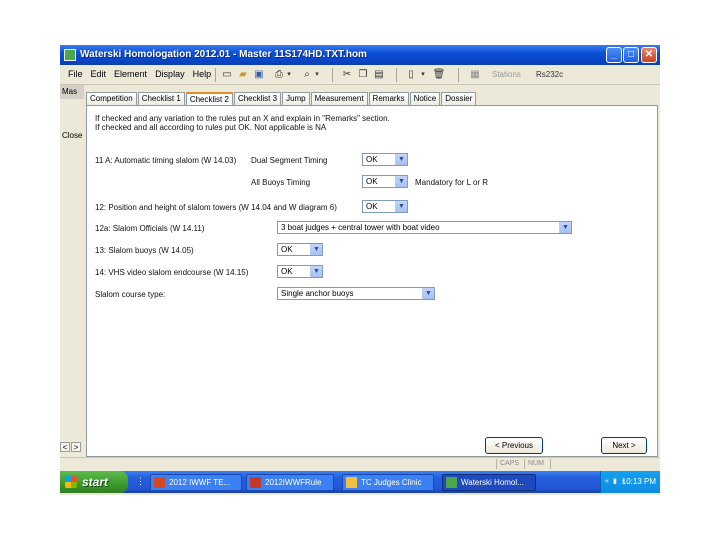  Describe the element at coordinates (300, 249) in the screenshot. I see `slalom-buoys-select: OK ▼` at that location.